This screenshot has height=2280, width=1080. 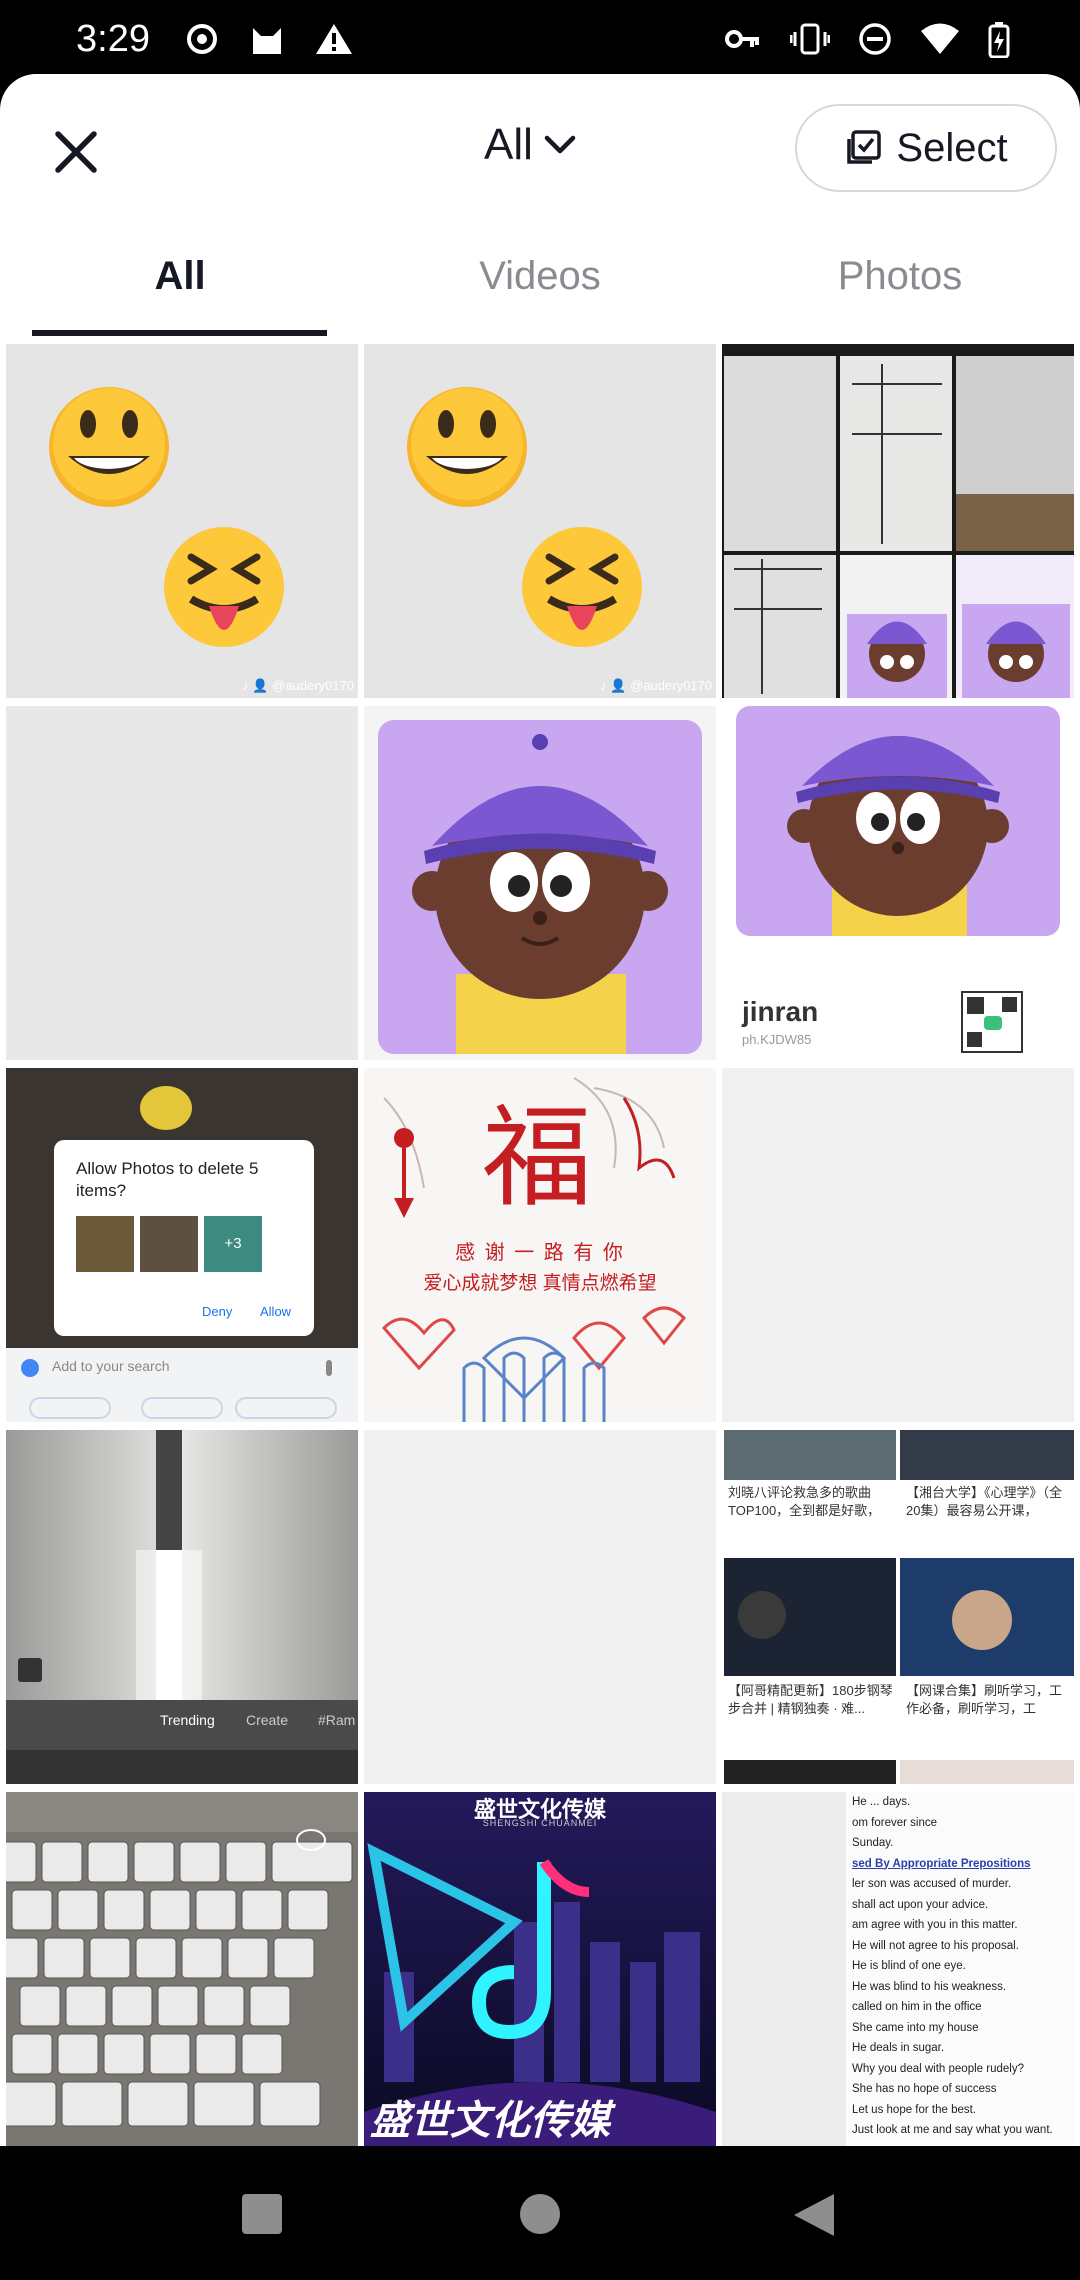 I want to click on collage-image, so click(x=899, y=527).